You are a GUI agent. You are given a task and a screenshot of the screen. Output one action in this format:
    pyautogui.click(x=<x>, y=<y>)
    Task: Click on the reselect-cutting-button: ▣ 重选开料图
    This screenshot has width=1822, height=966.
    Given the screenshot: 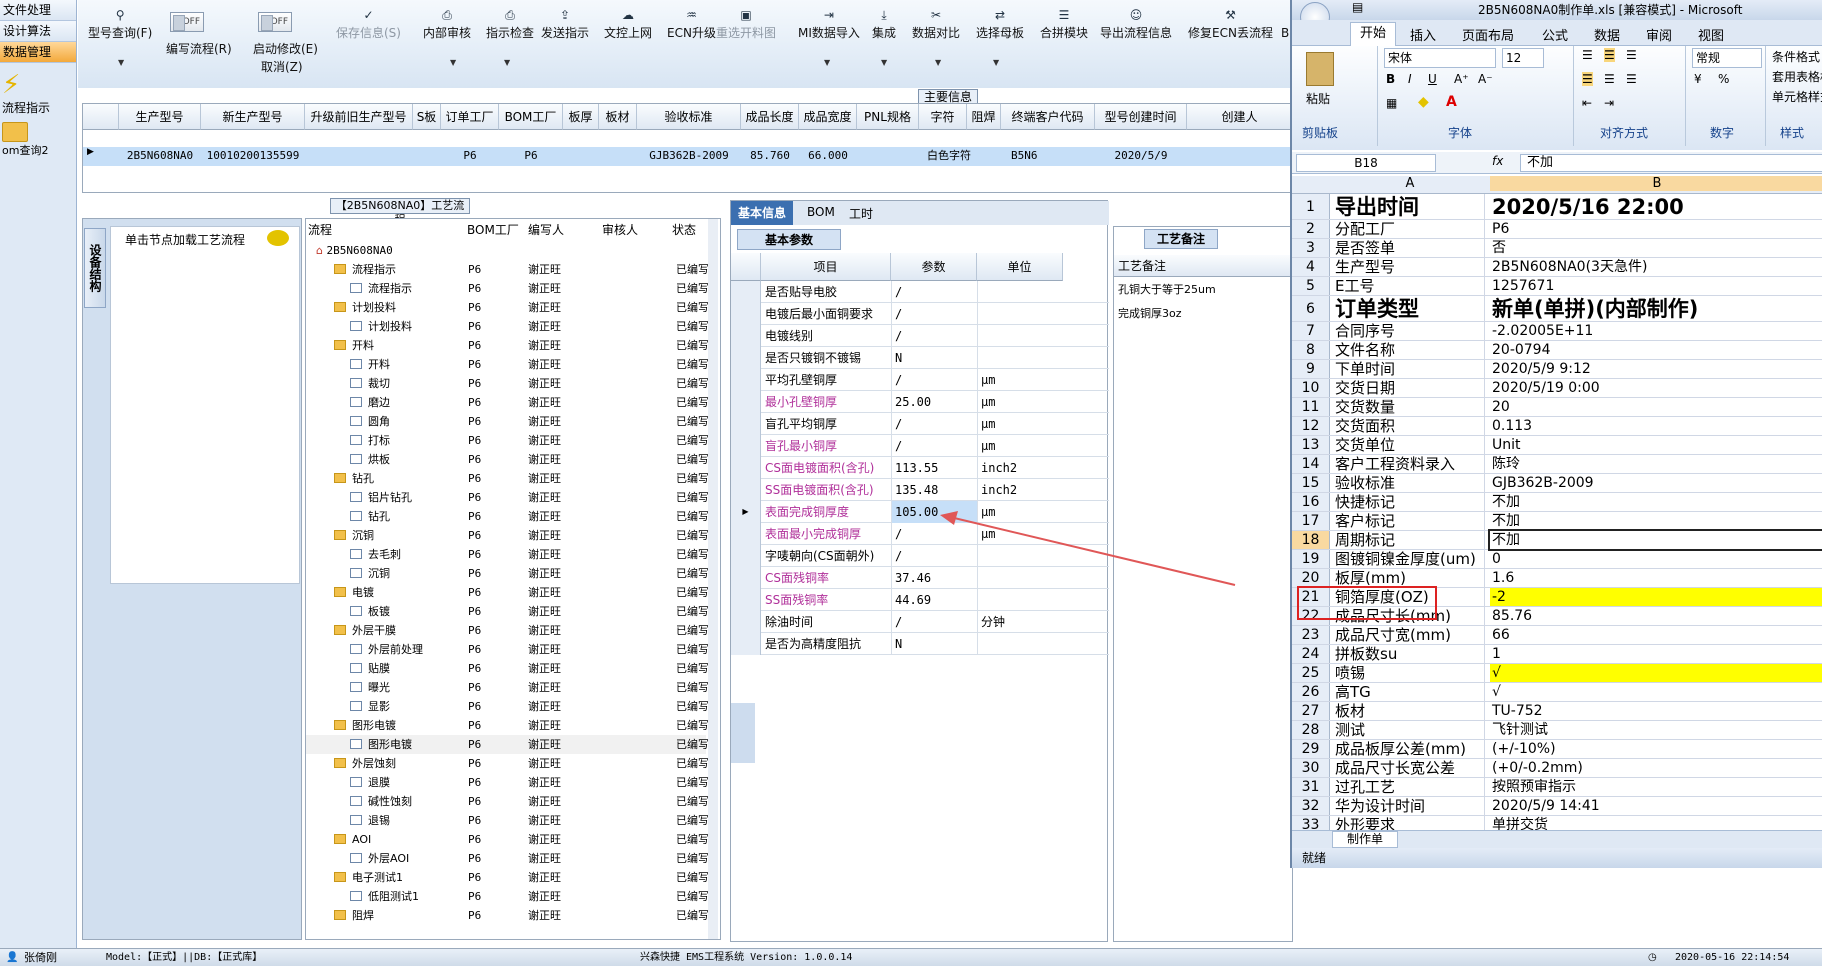 What is the action you would take?
    pyautogui.click(x=746, y=24)
    